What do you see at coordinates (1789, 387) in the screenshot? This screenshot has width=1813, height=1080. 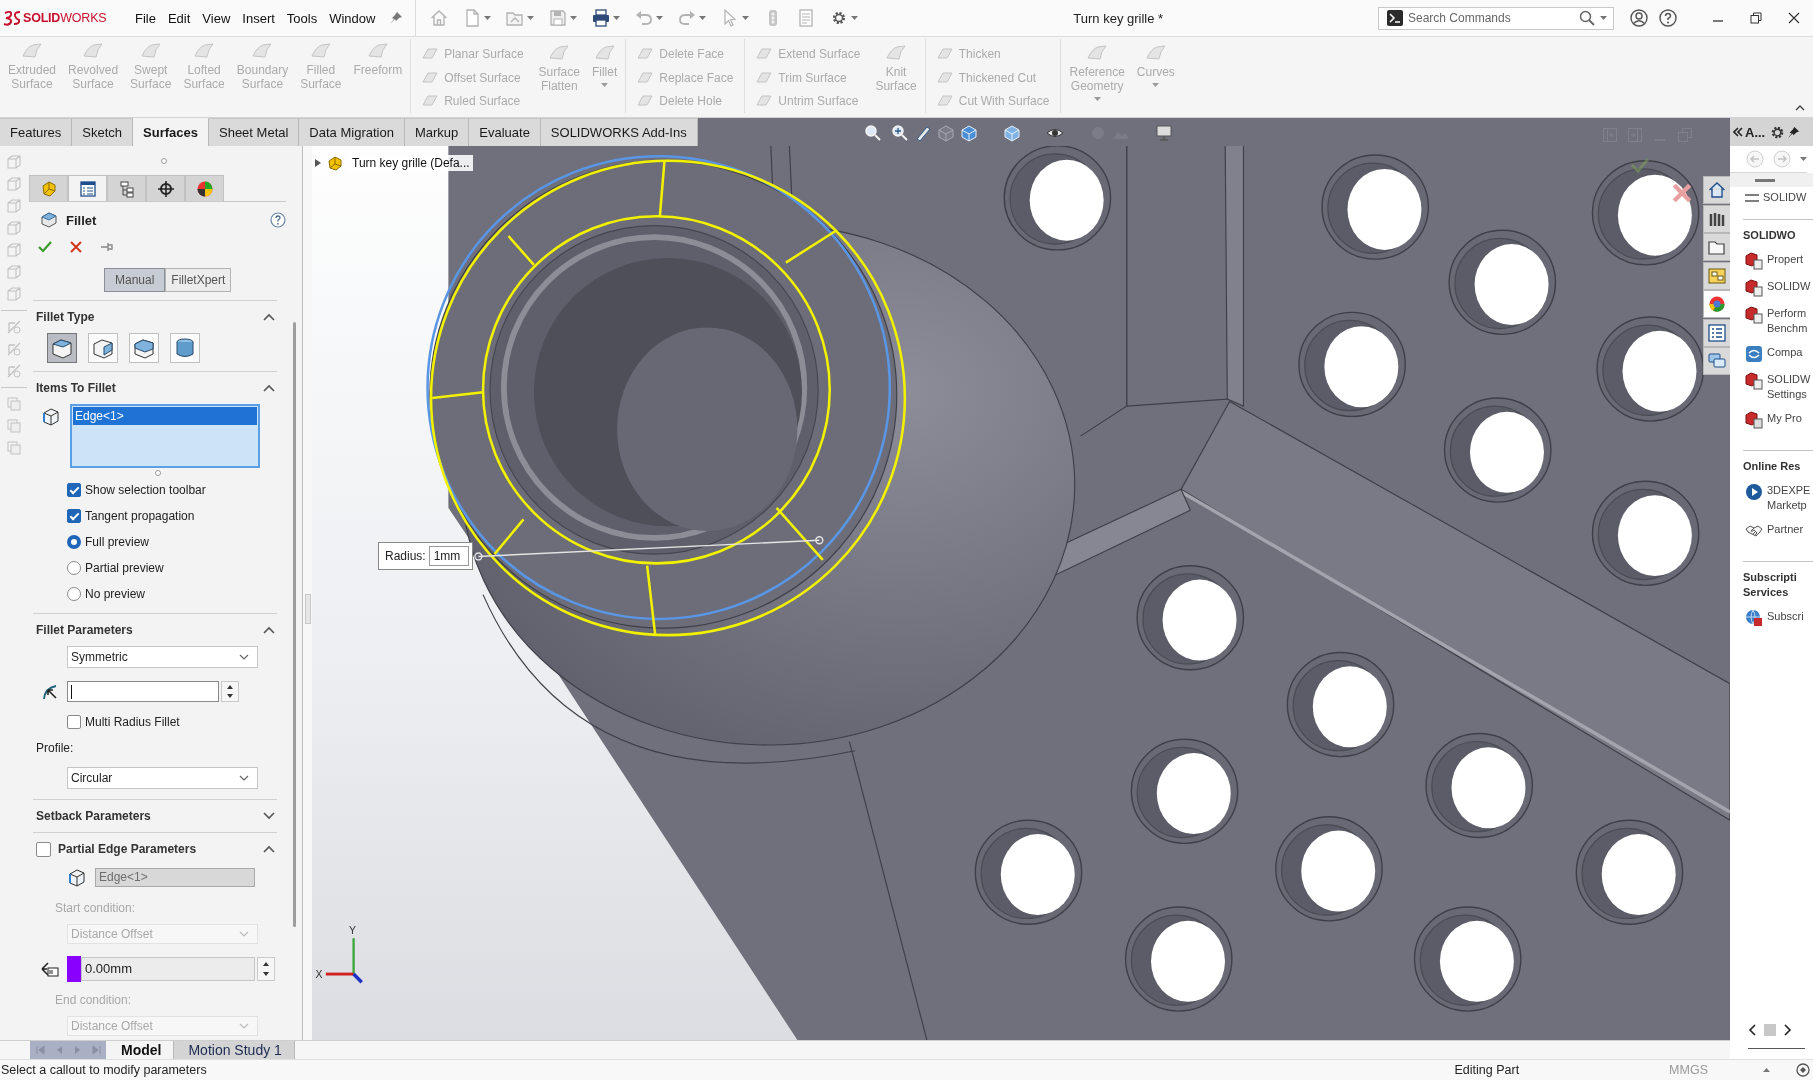 I see `task-pane-link: SOLIDW Settings` at bounding box center [1789, 387].